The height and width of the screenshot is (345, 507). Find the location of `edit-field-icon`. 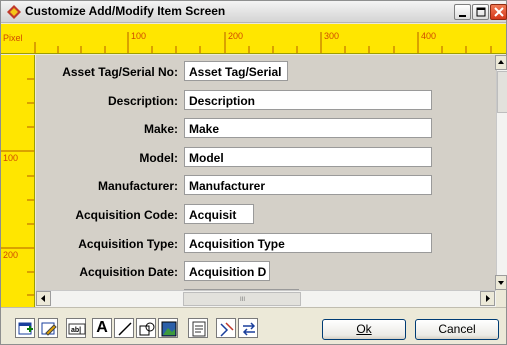

edit-field-icon is located at coordinates (49, 329).